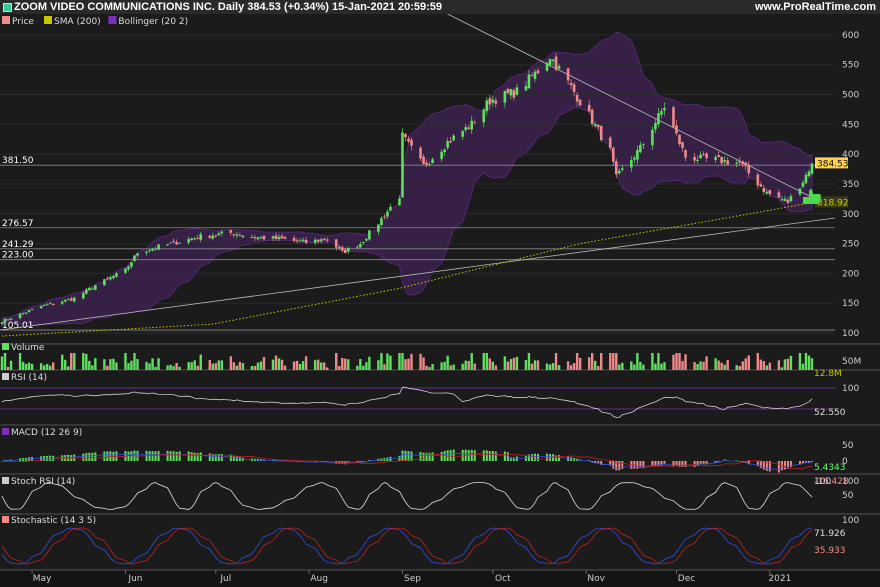 The image size is (880, 587). Describe the element at coordinates (779, 579) in the screenshot. I see `x-tick-label: 2021` at that location.